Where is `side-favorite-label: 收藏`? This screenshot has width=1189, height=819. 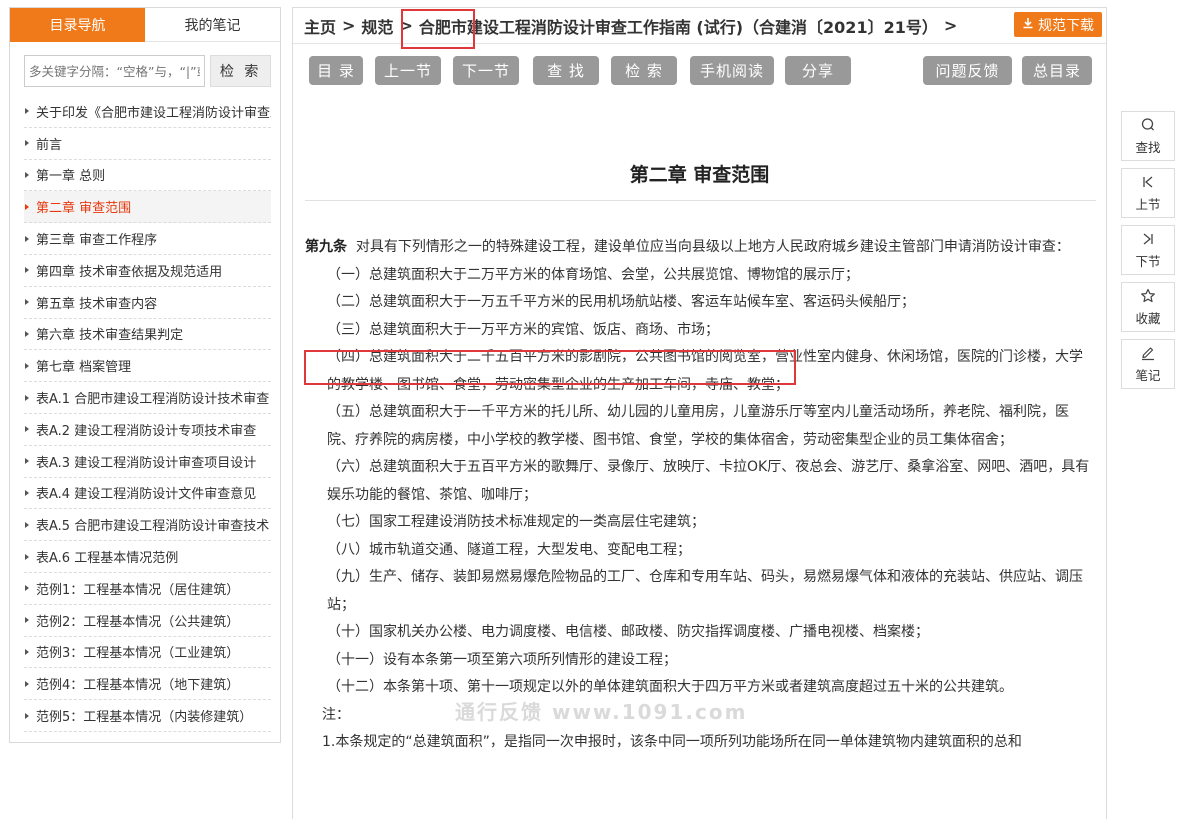
side-favorite-label: 收藏 is located at coordinates (1148, 318).